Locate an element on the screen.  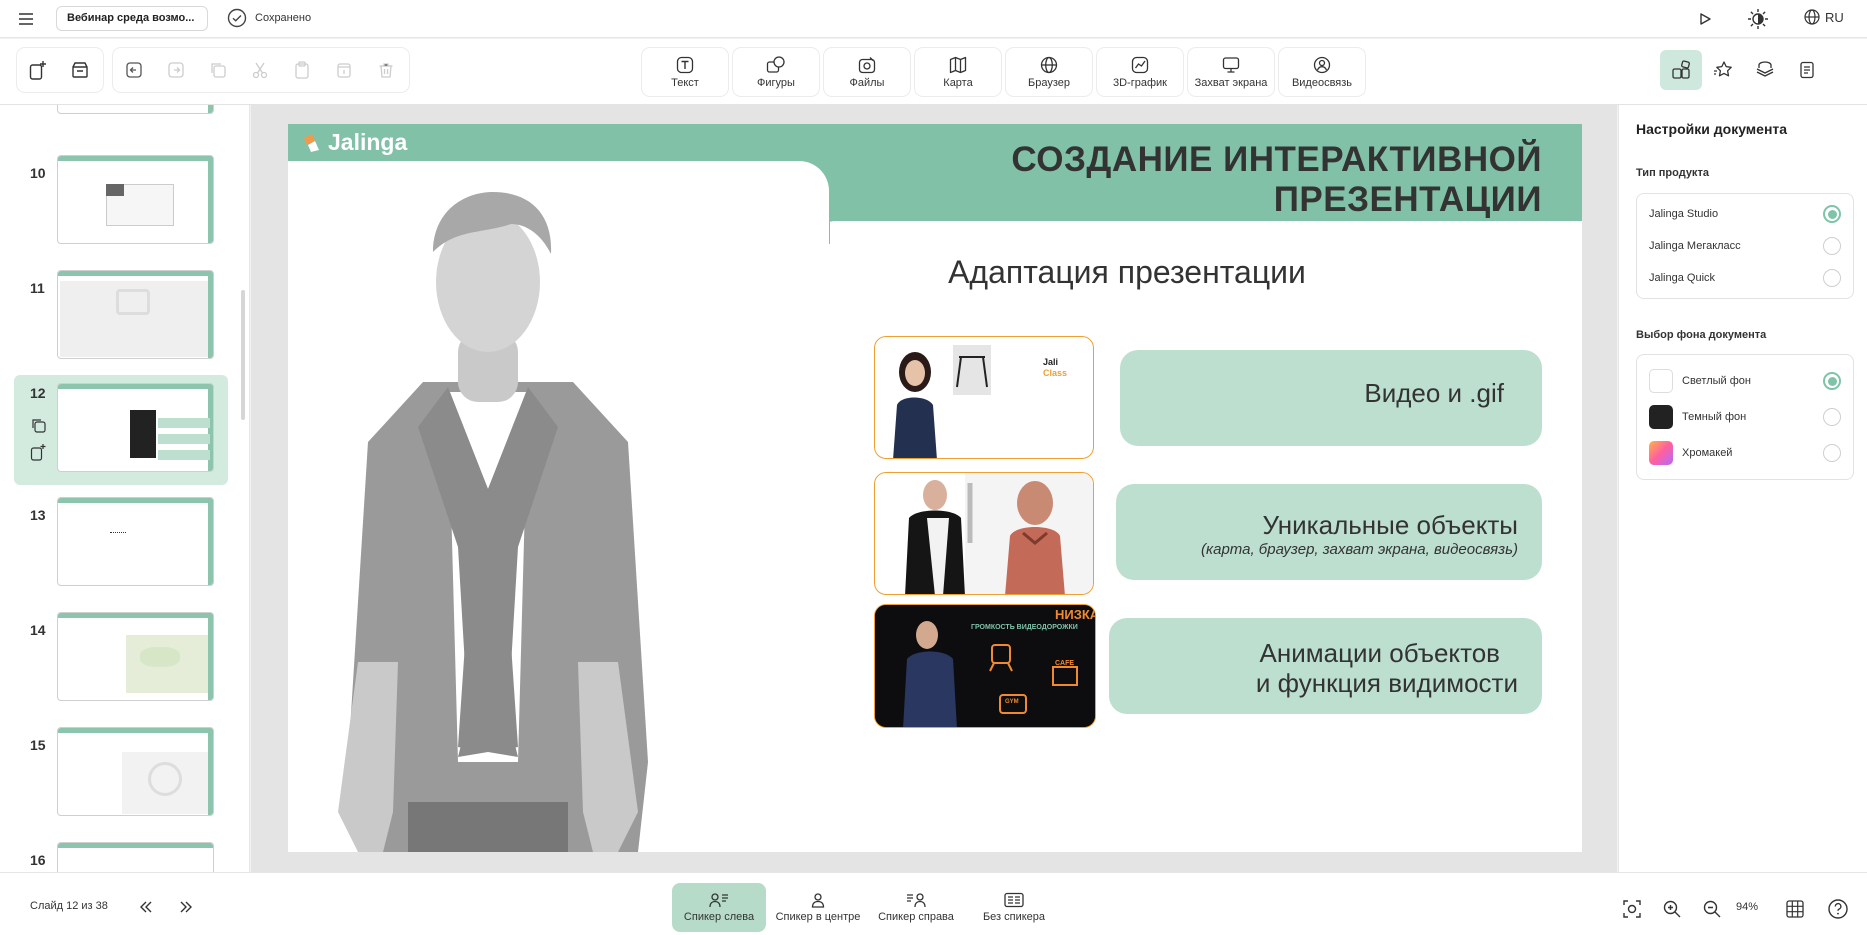
layout-speaker-center-button: Спикер в центре is located at coordinates (818, 907).